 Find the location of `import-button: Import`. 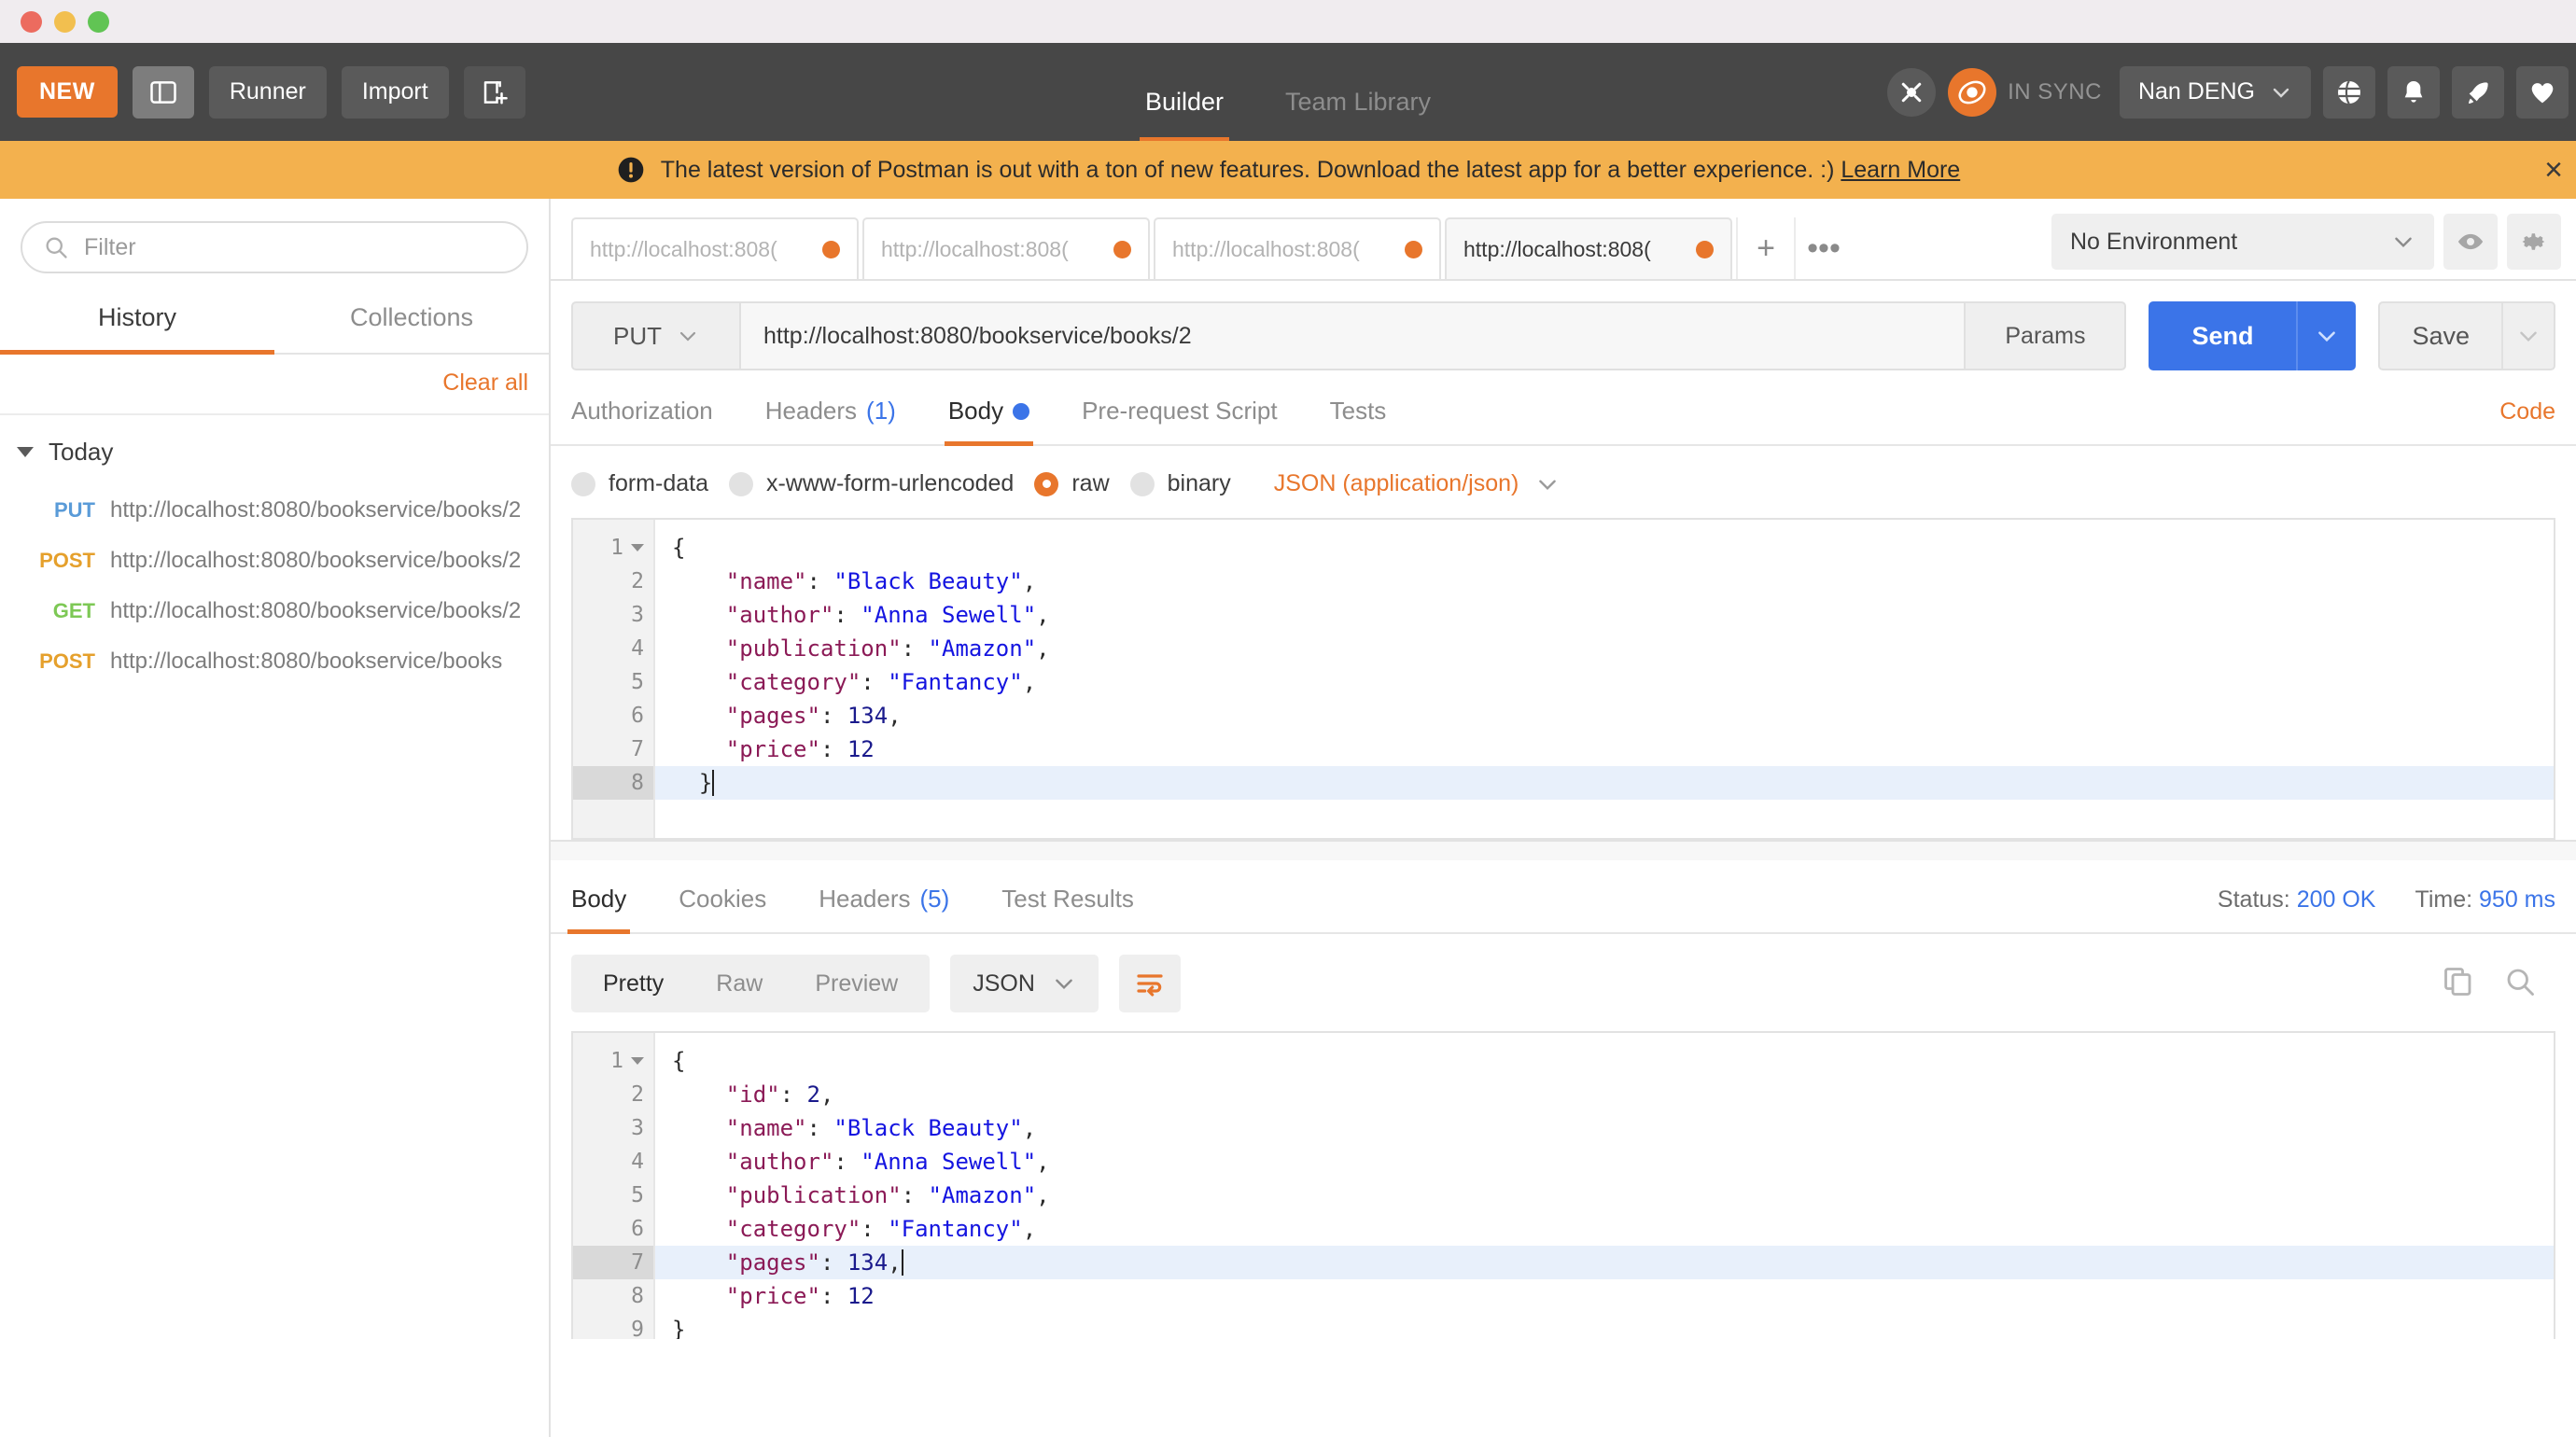

import-button: Import is located at coordinates (395, 92).